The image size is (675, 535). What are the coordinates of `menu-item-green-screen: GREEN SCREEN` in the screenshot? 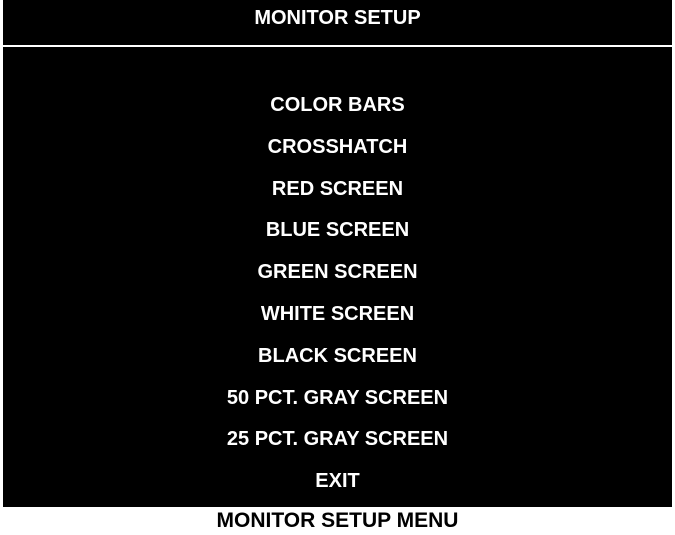 It's located at (337, 278).